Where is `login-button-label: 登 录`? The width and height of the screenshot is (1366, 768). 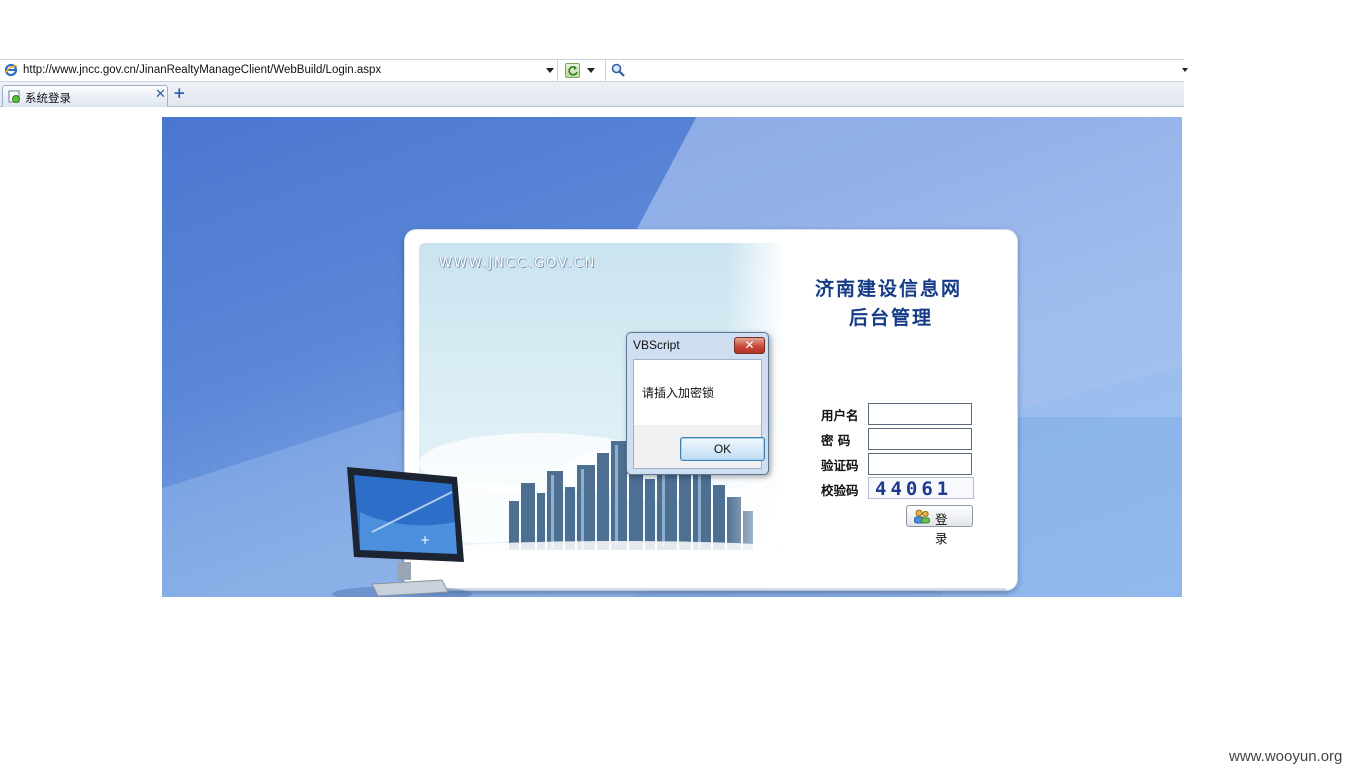 login-button-label: 登 录 is located at coordinates (943, 529).